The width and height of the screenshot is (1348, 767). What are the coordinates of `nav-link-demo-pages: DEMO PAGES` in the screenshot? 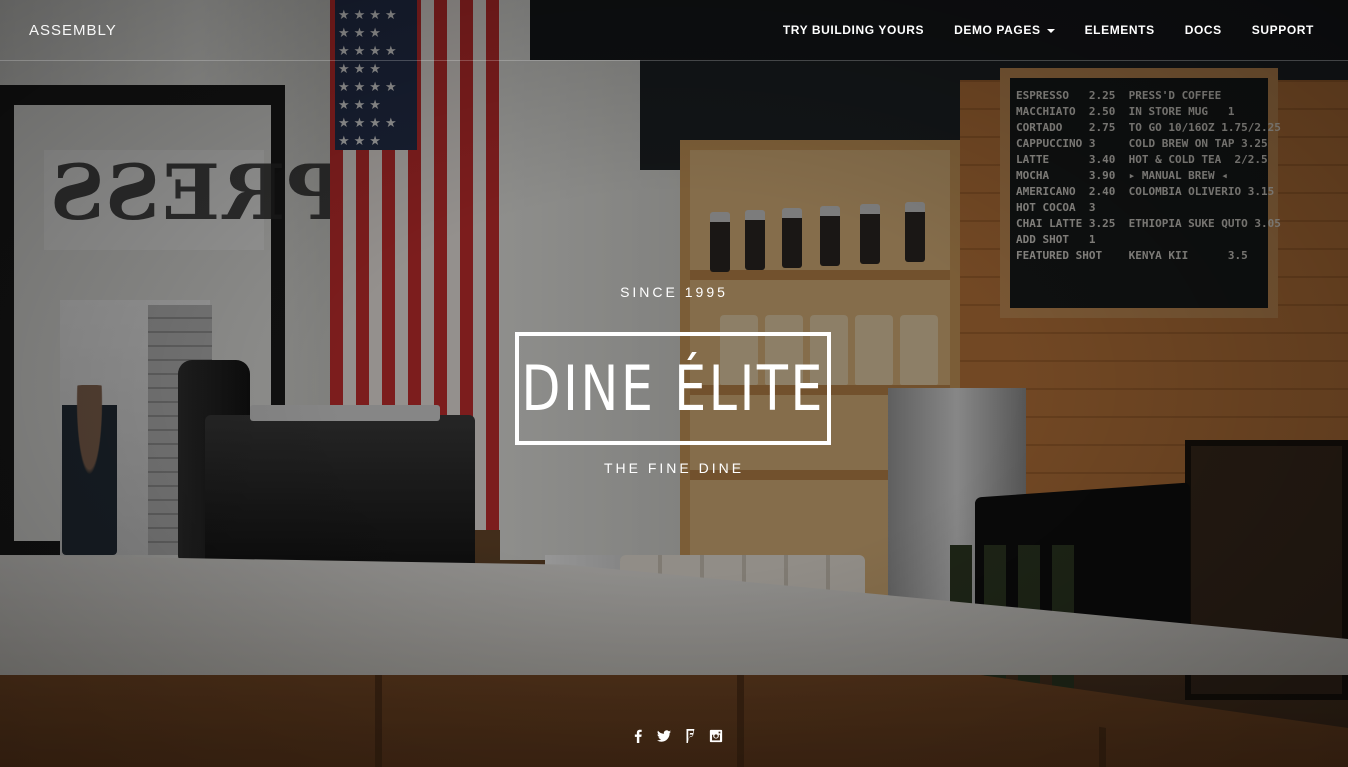 It's located at (1004, 30).